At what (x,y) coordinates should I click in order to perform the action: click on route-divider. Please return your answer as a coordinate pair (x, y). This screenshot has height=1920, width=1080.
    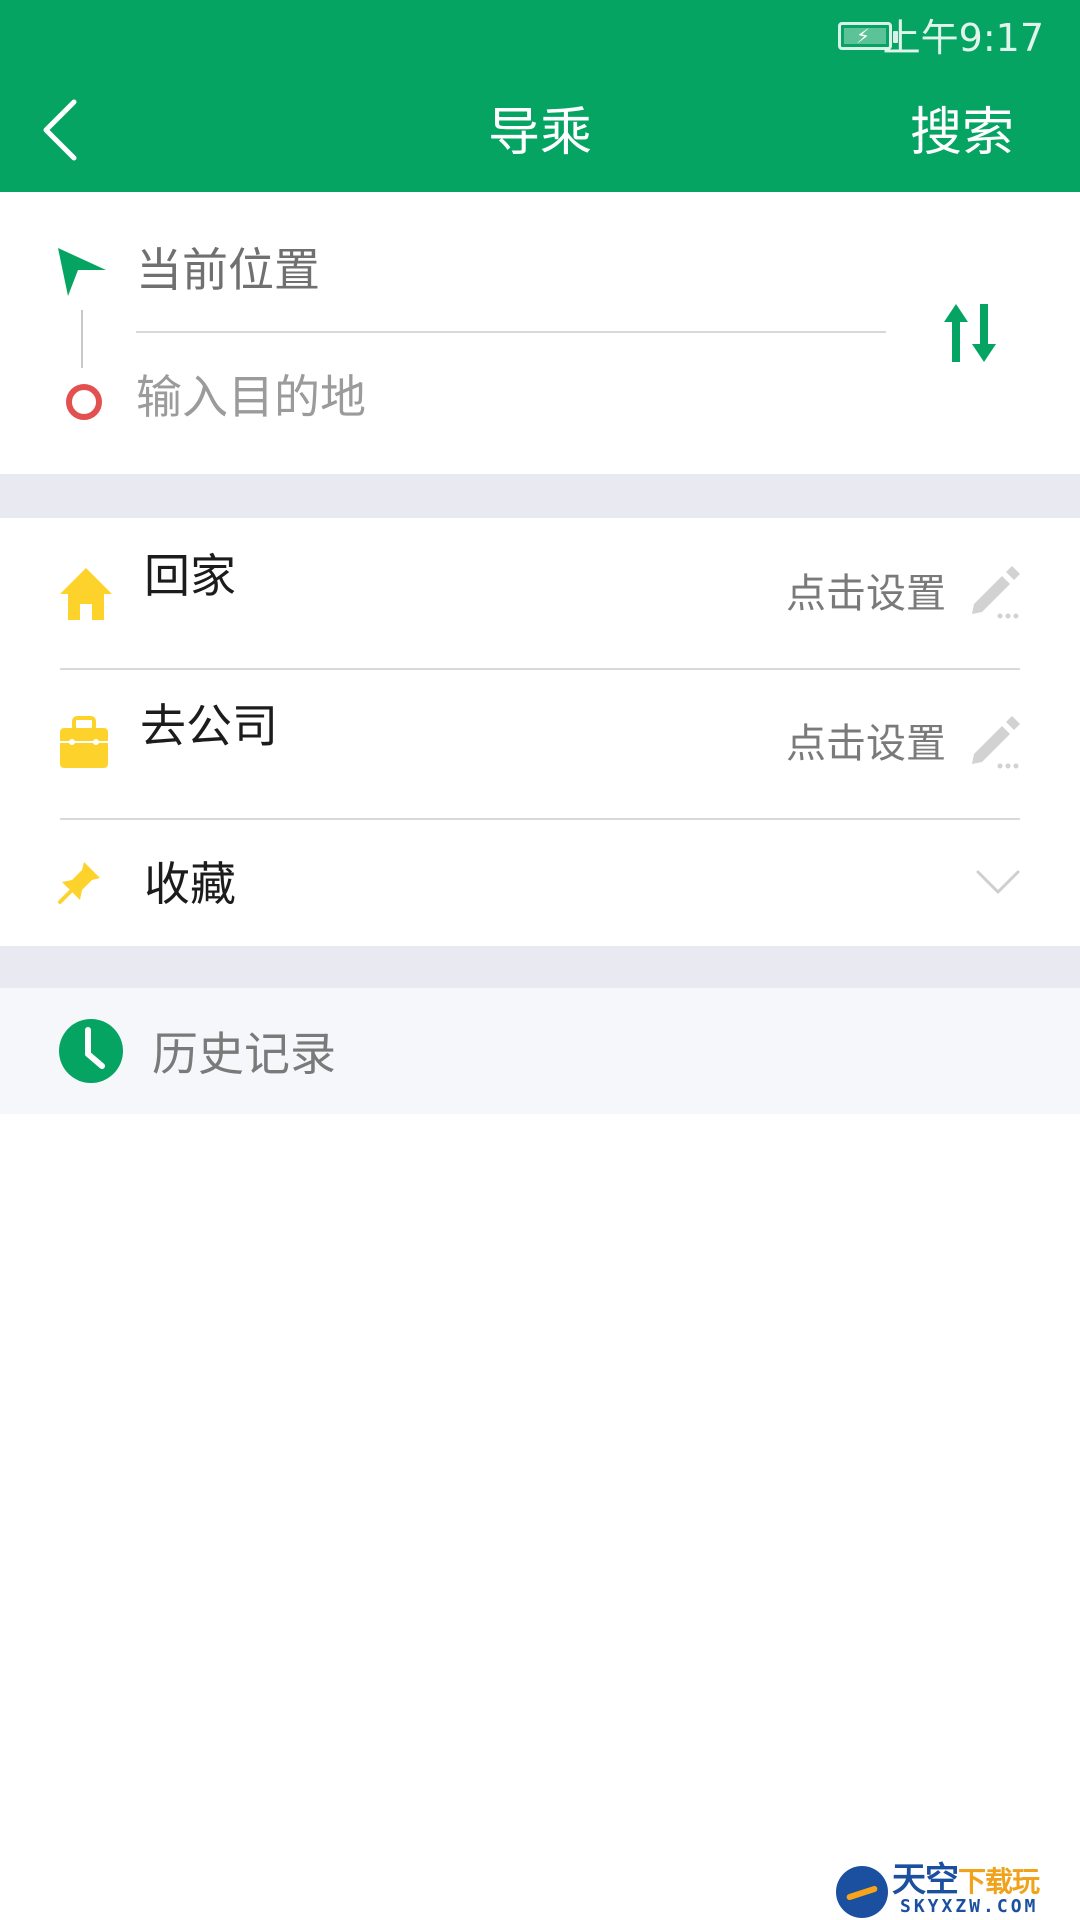
    Looking at the image, I should click on (511, 332).